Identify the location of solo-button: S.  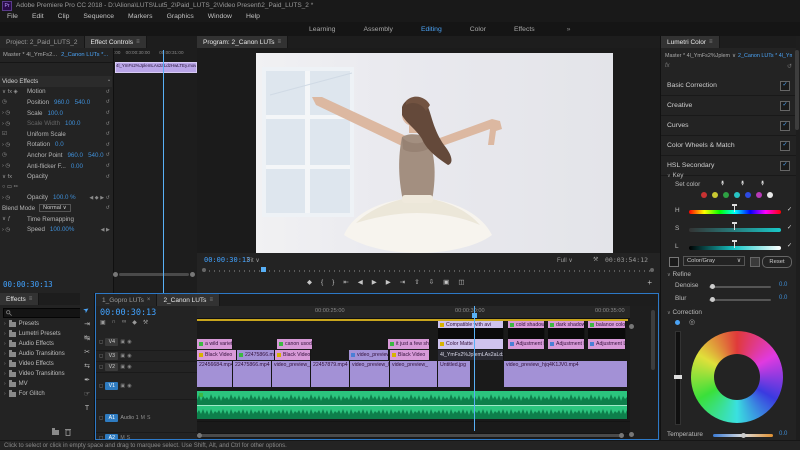
(148, 418).